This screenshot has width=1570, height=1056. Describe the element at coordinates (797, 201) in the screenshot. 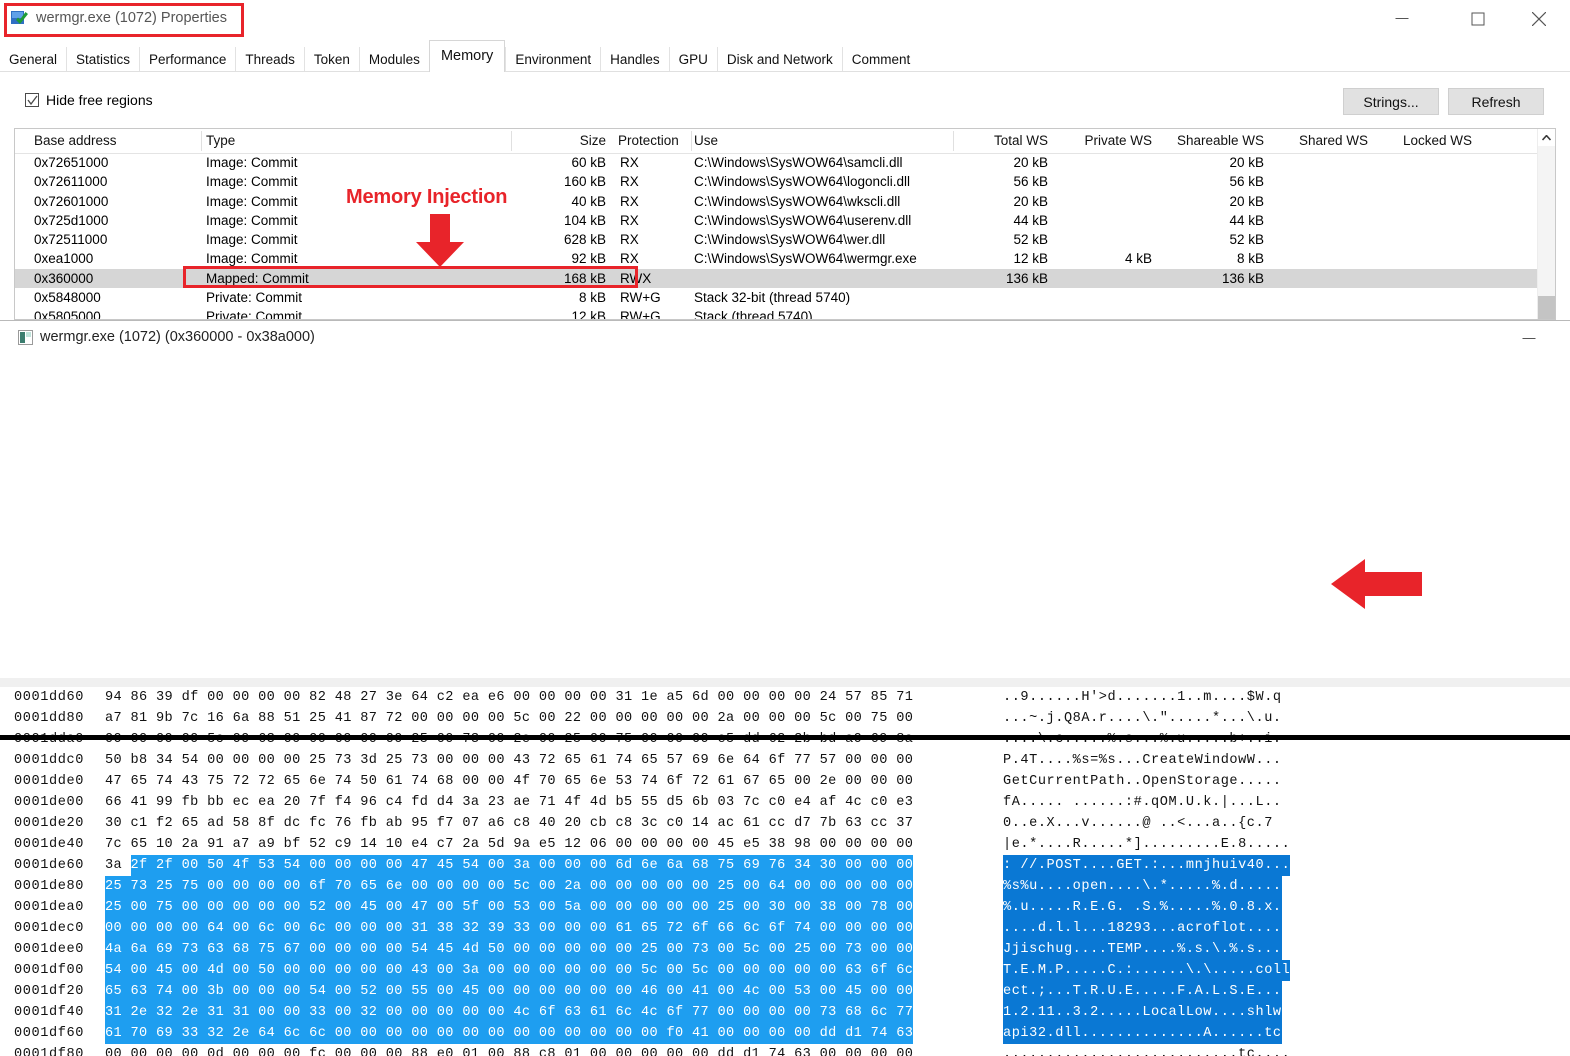

I see `cell-use: C:\Windows\SysWOW64\wkscli.dll` at that location.